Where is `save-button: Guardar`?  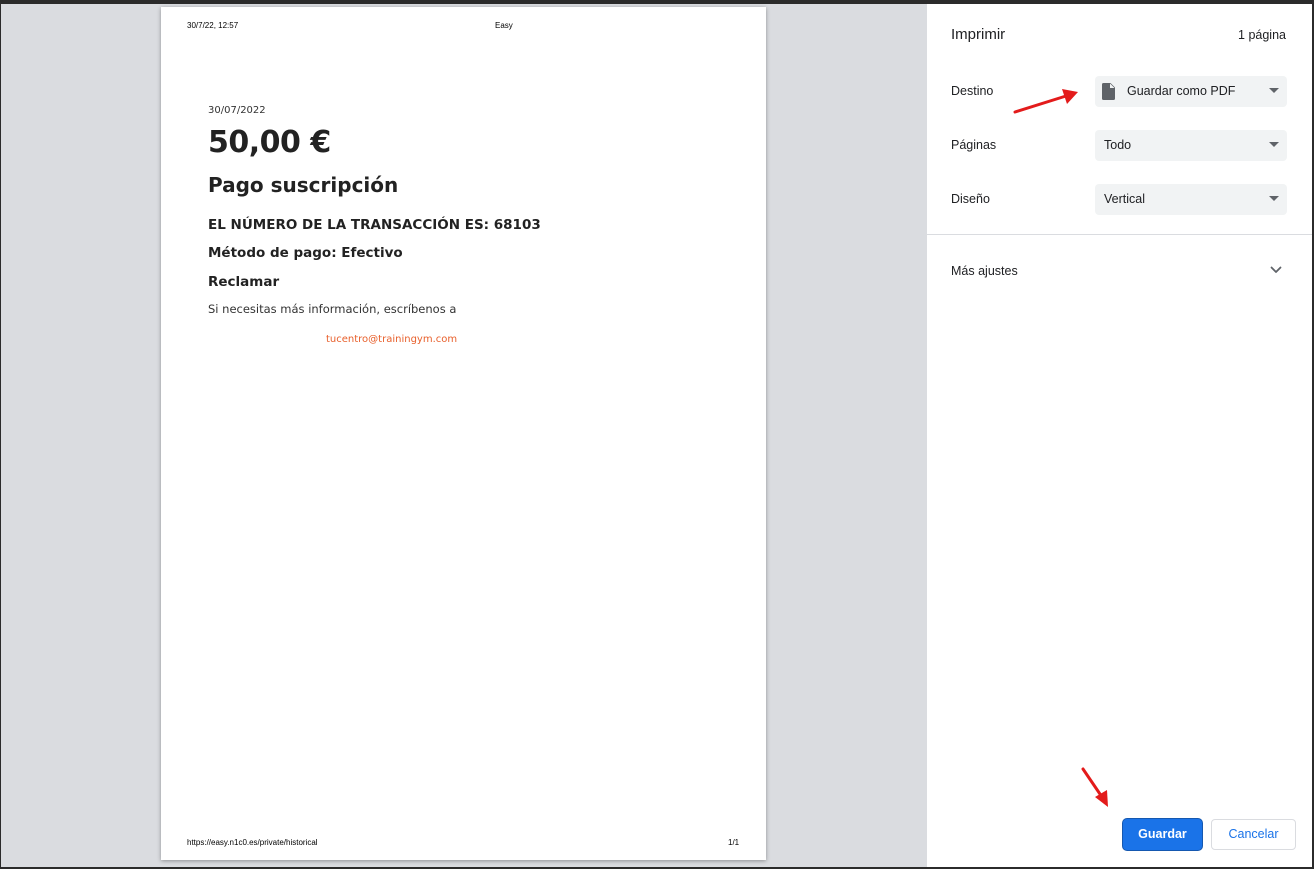
save-button: Guardar is located at coordinates (1162, 834).